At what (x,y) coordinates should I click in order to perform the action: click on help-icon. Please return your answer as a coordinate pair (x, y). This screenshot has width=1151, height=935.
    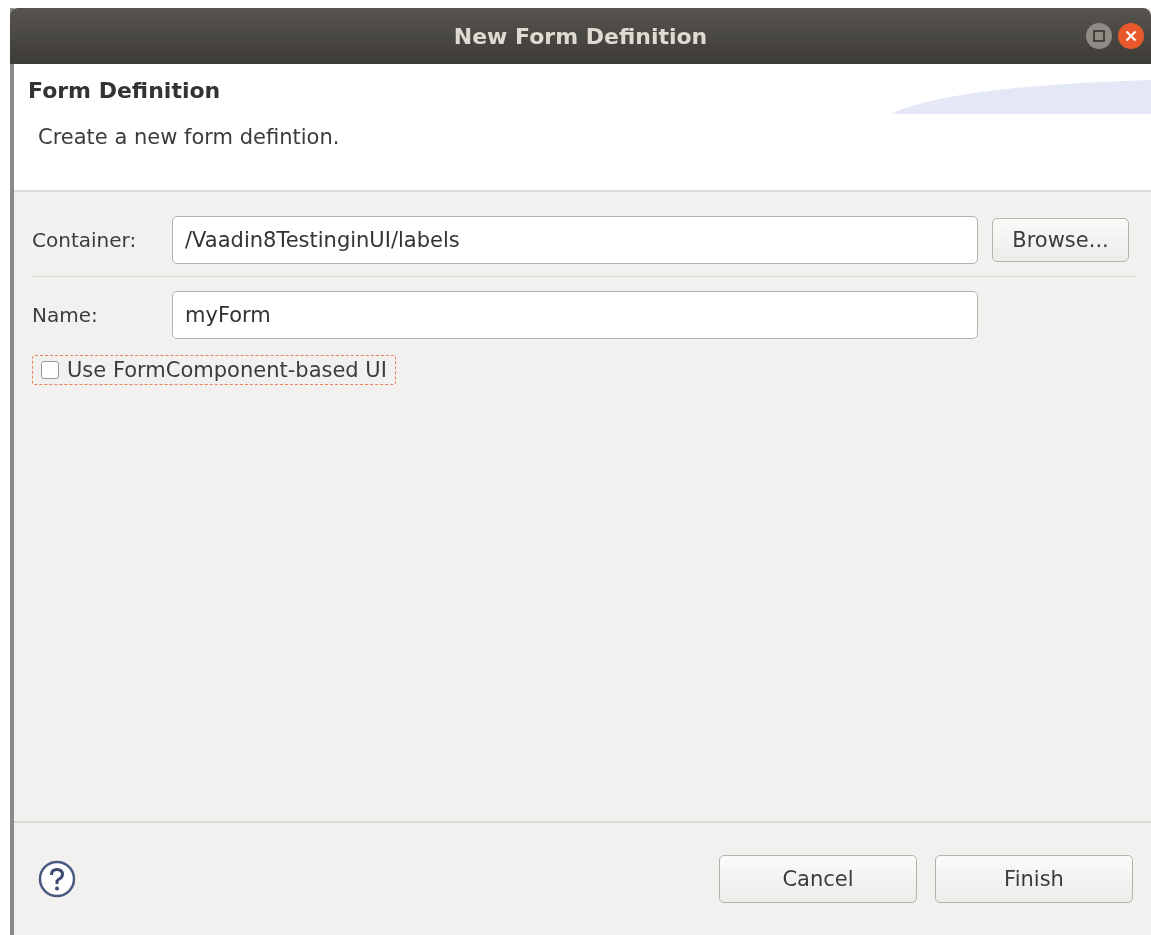
    Looking at the image, I should click on (57, 879).